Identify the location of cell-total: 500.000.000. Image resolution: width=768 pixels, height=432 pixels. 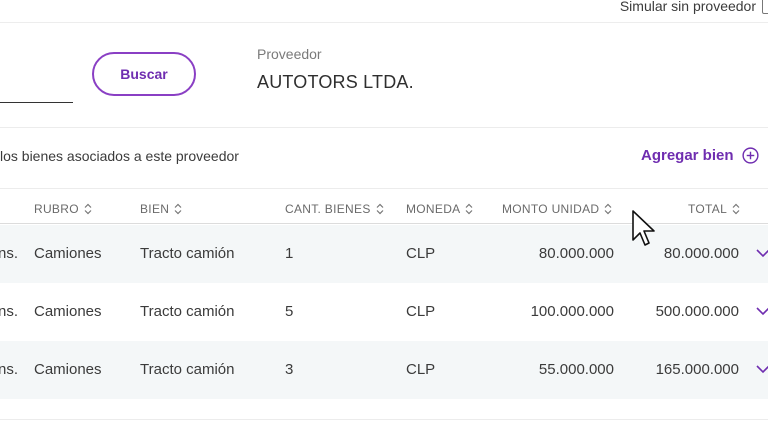
(697, 311).